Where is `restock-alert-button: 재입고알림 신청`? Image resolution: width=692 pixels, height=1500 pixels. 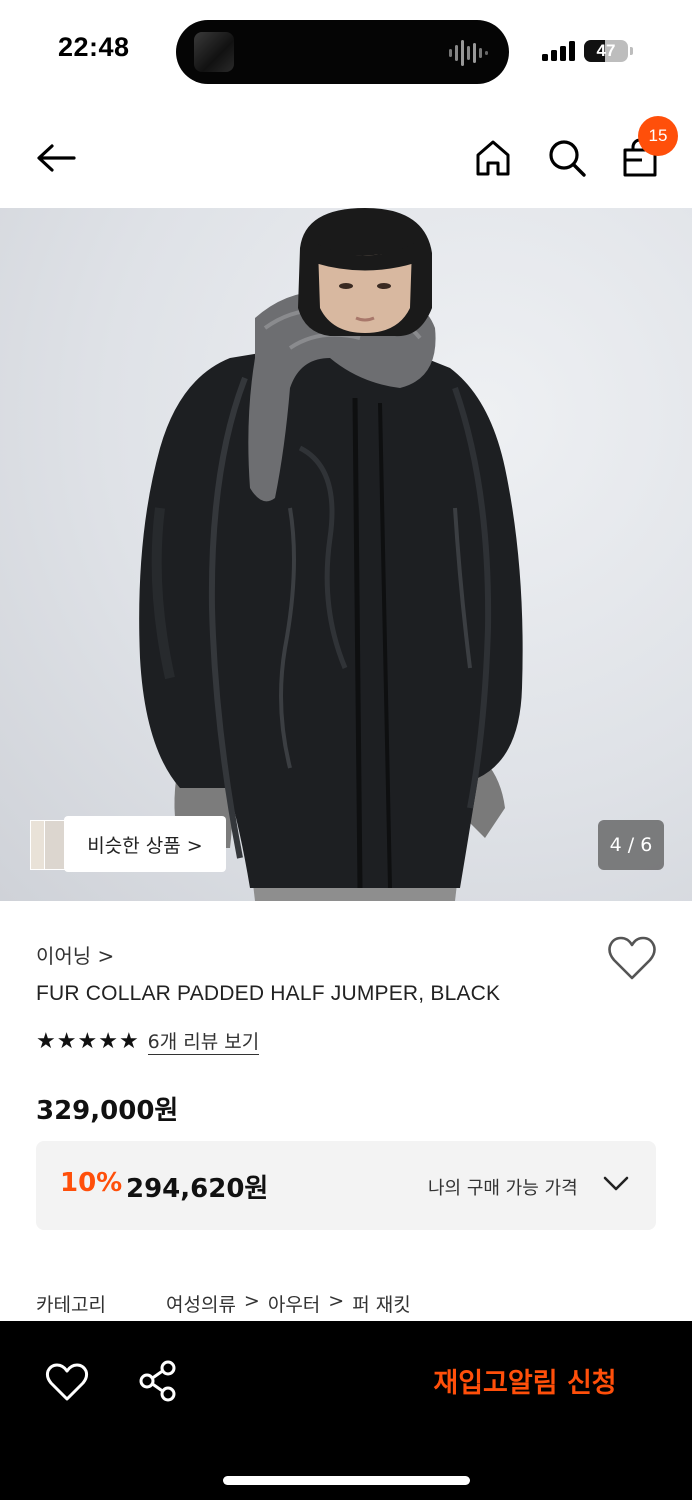 restock-alert-button: 재입고알림 신청 is located at coordinates (525, 1383).